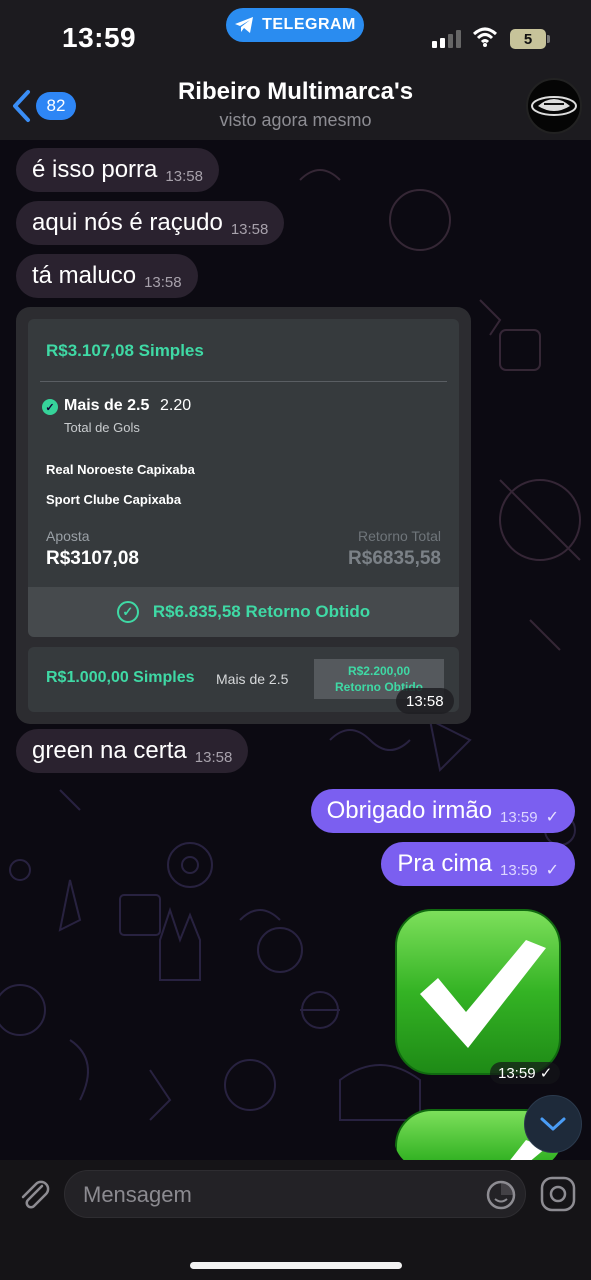 The width and height of the screenshot is (591, 1280). I want to click on stake-value: R$3107,08, so click(92, 558).